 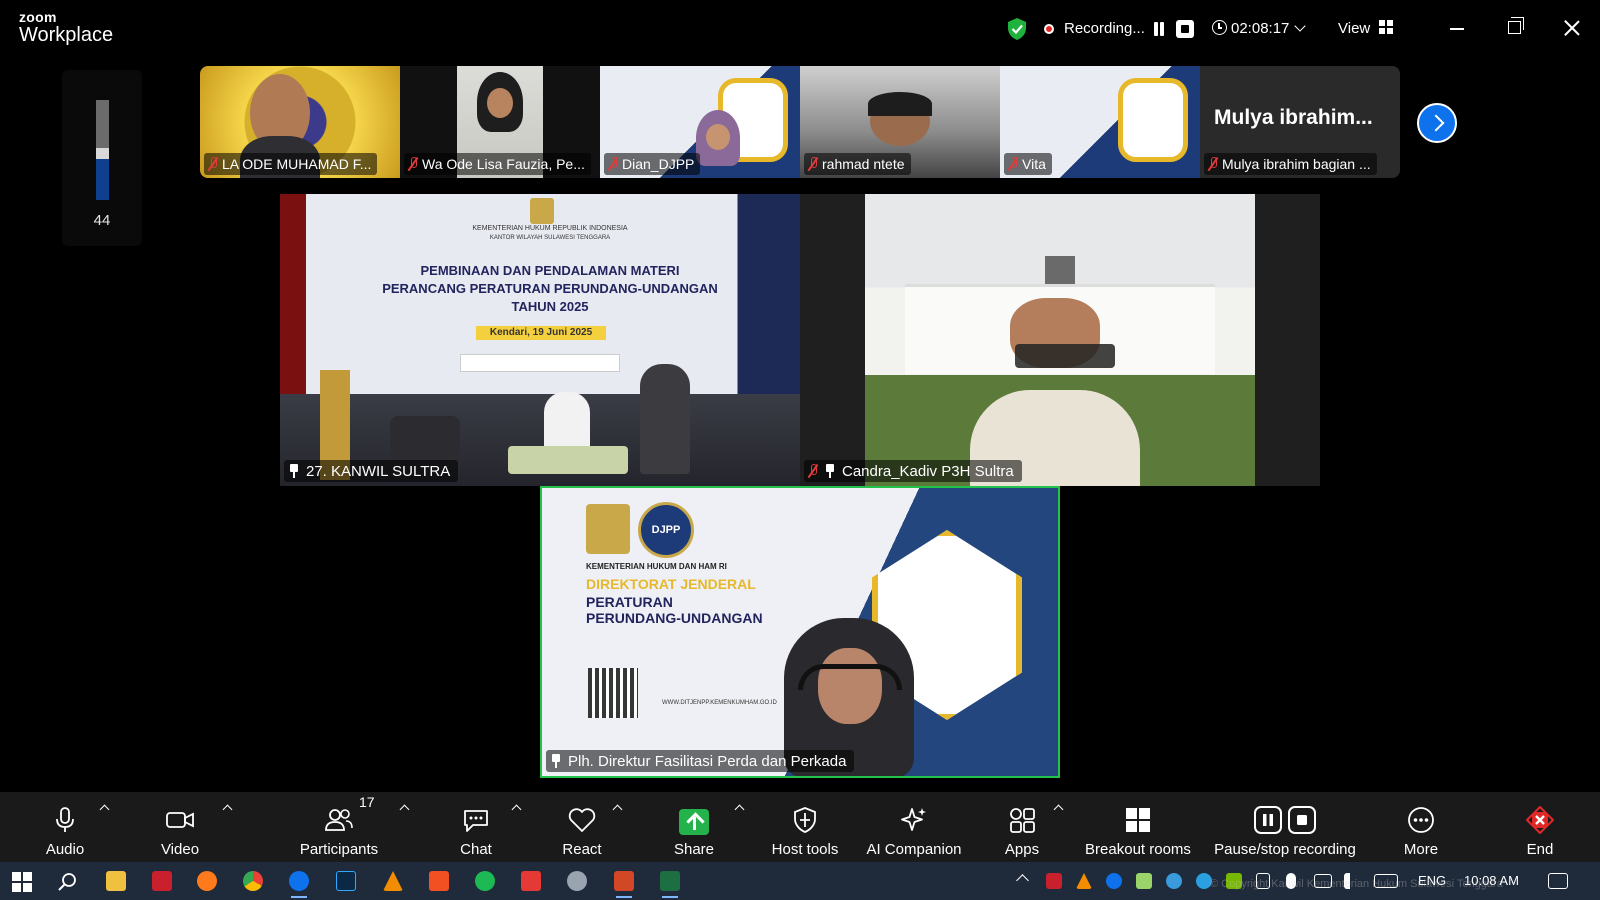 What do you see at coordinates (1185, 29) in the screenshot?
I see `stop-recording-button` at bounding box center [1185, 29].